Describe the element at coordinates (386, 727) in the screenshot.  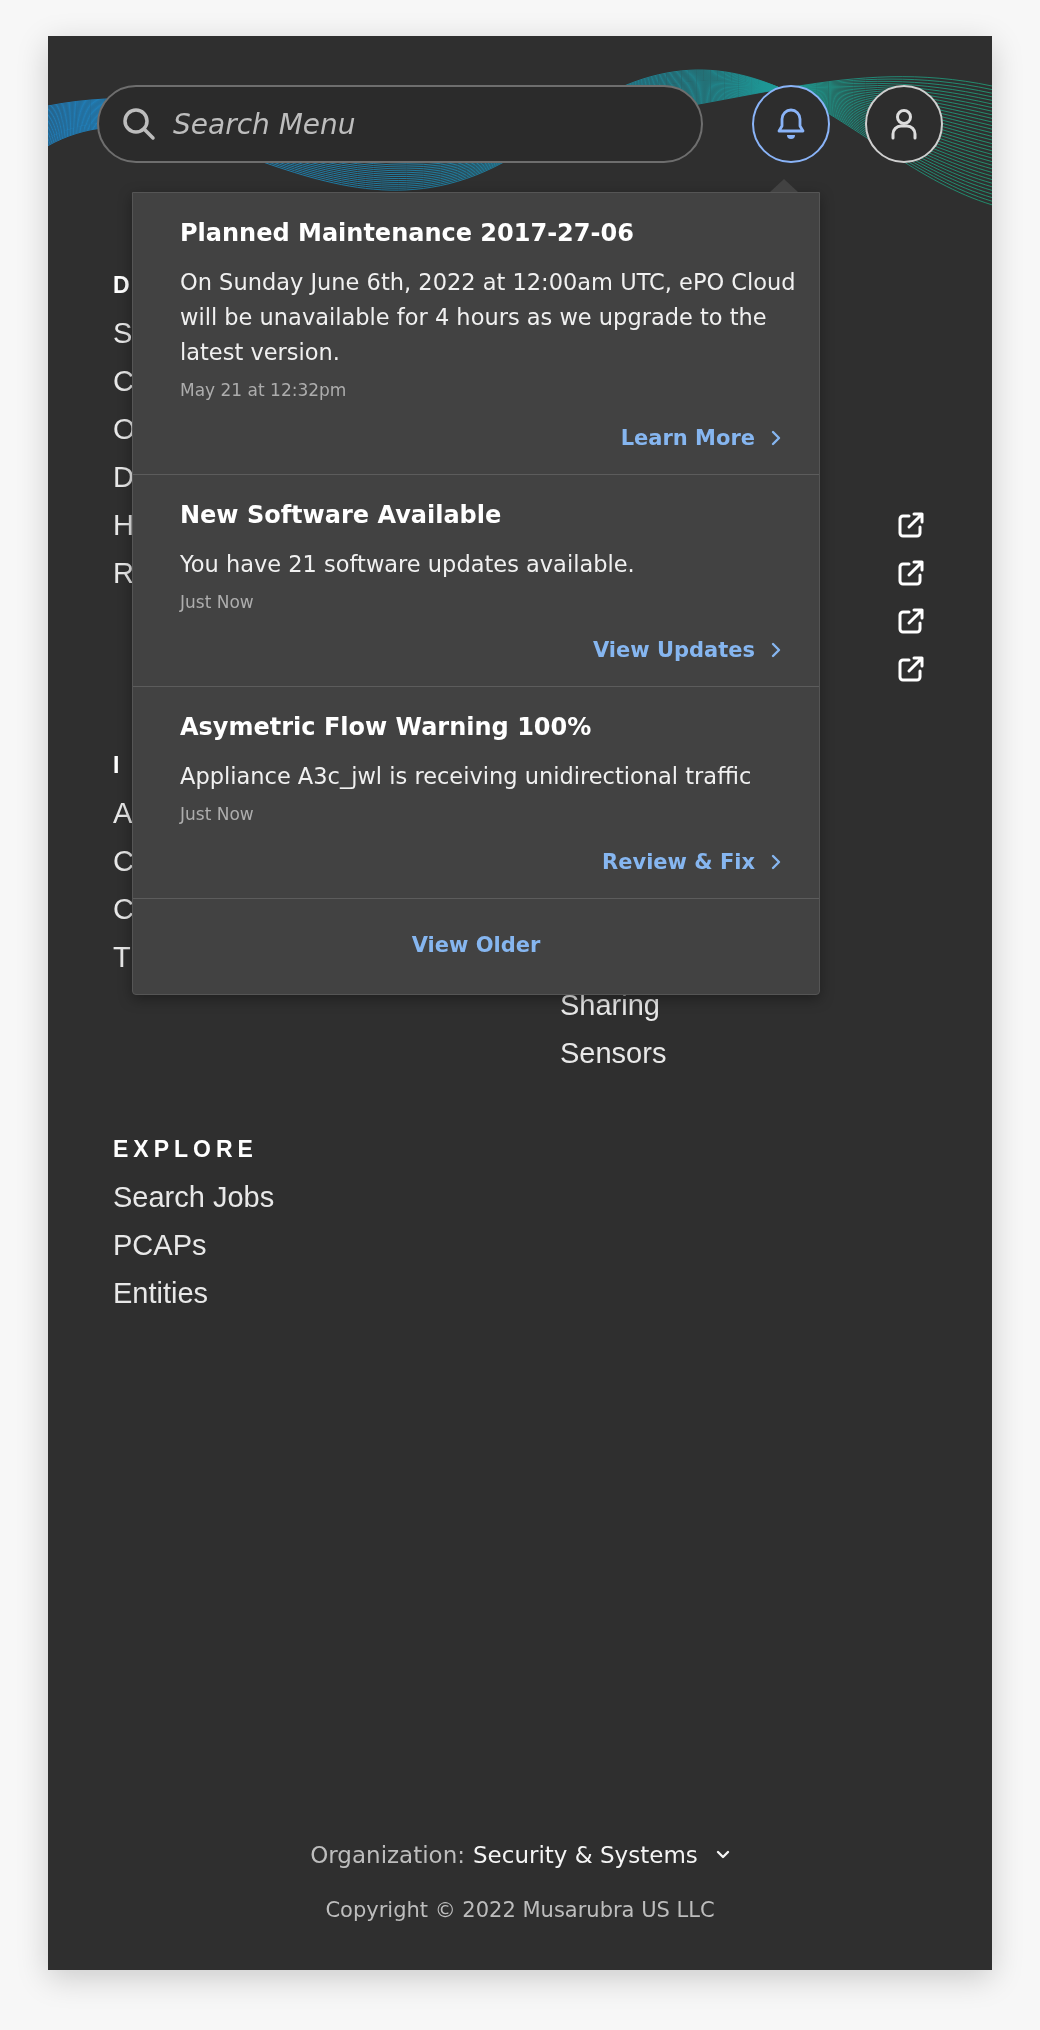
I see `notification-title: Asymetric Flow Warning 100%` at that location.